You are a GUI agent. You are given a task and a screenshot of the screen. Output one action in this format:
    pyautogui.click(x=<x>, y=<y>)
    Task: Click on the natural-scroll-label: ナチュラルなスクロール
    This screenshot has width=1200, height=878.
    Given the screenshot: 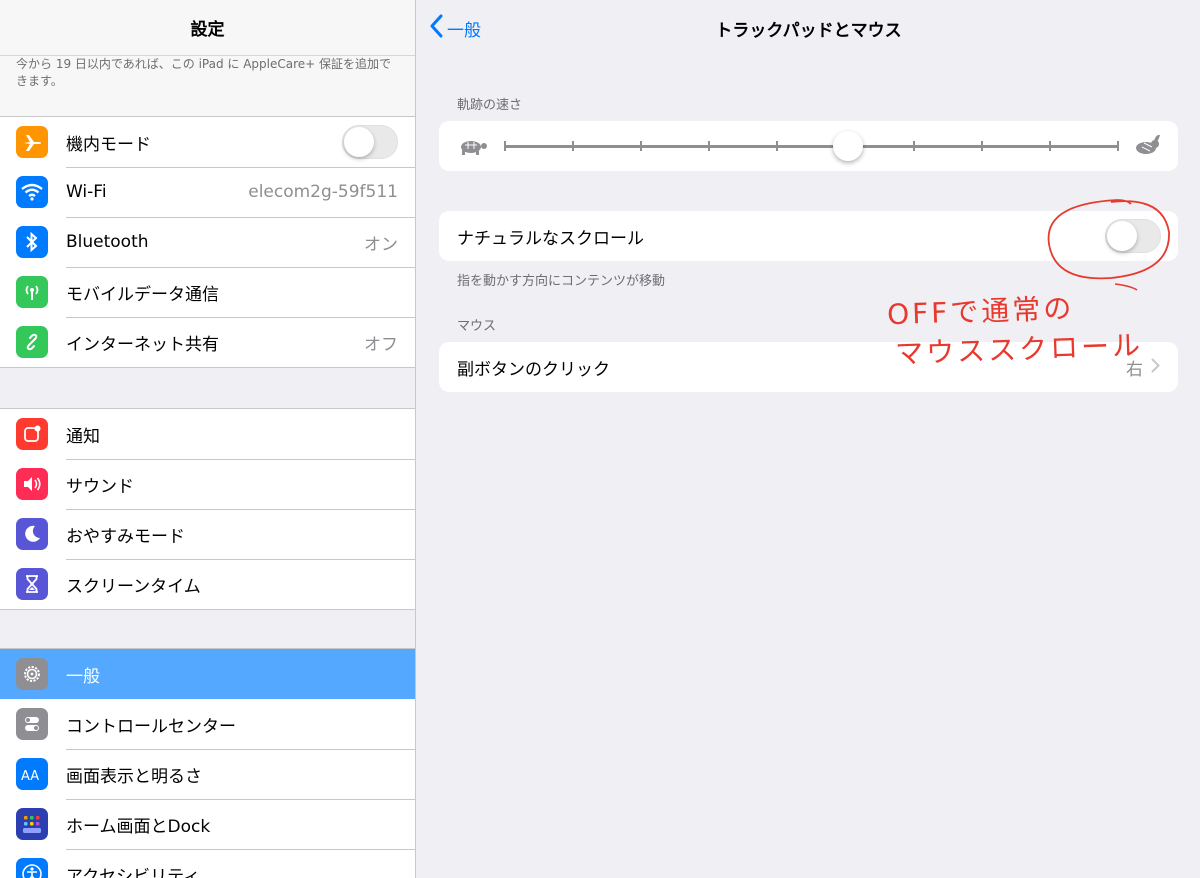 What is the action you would take?
    pyautogui.click(x=550, y=238)
    